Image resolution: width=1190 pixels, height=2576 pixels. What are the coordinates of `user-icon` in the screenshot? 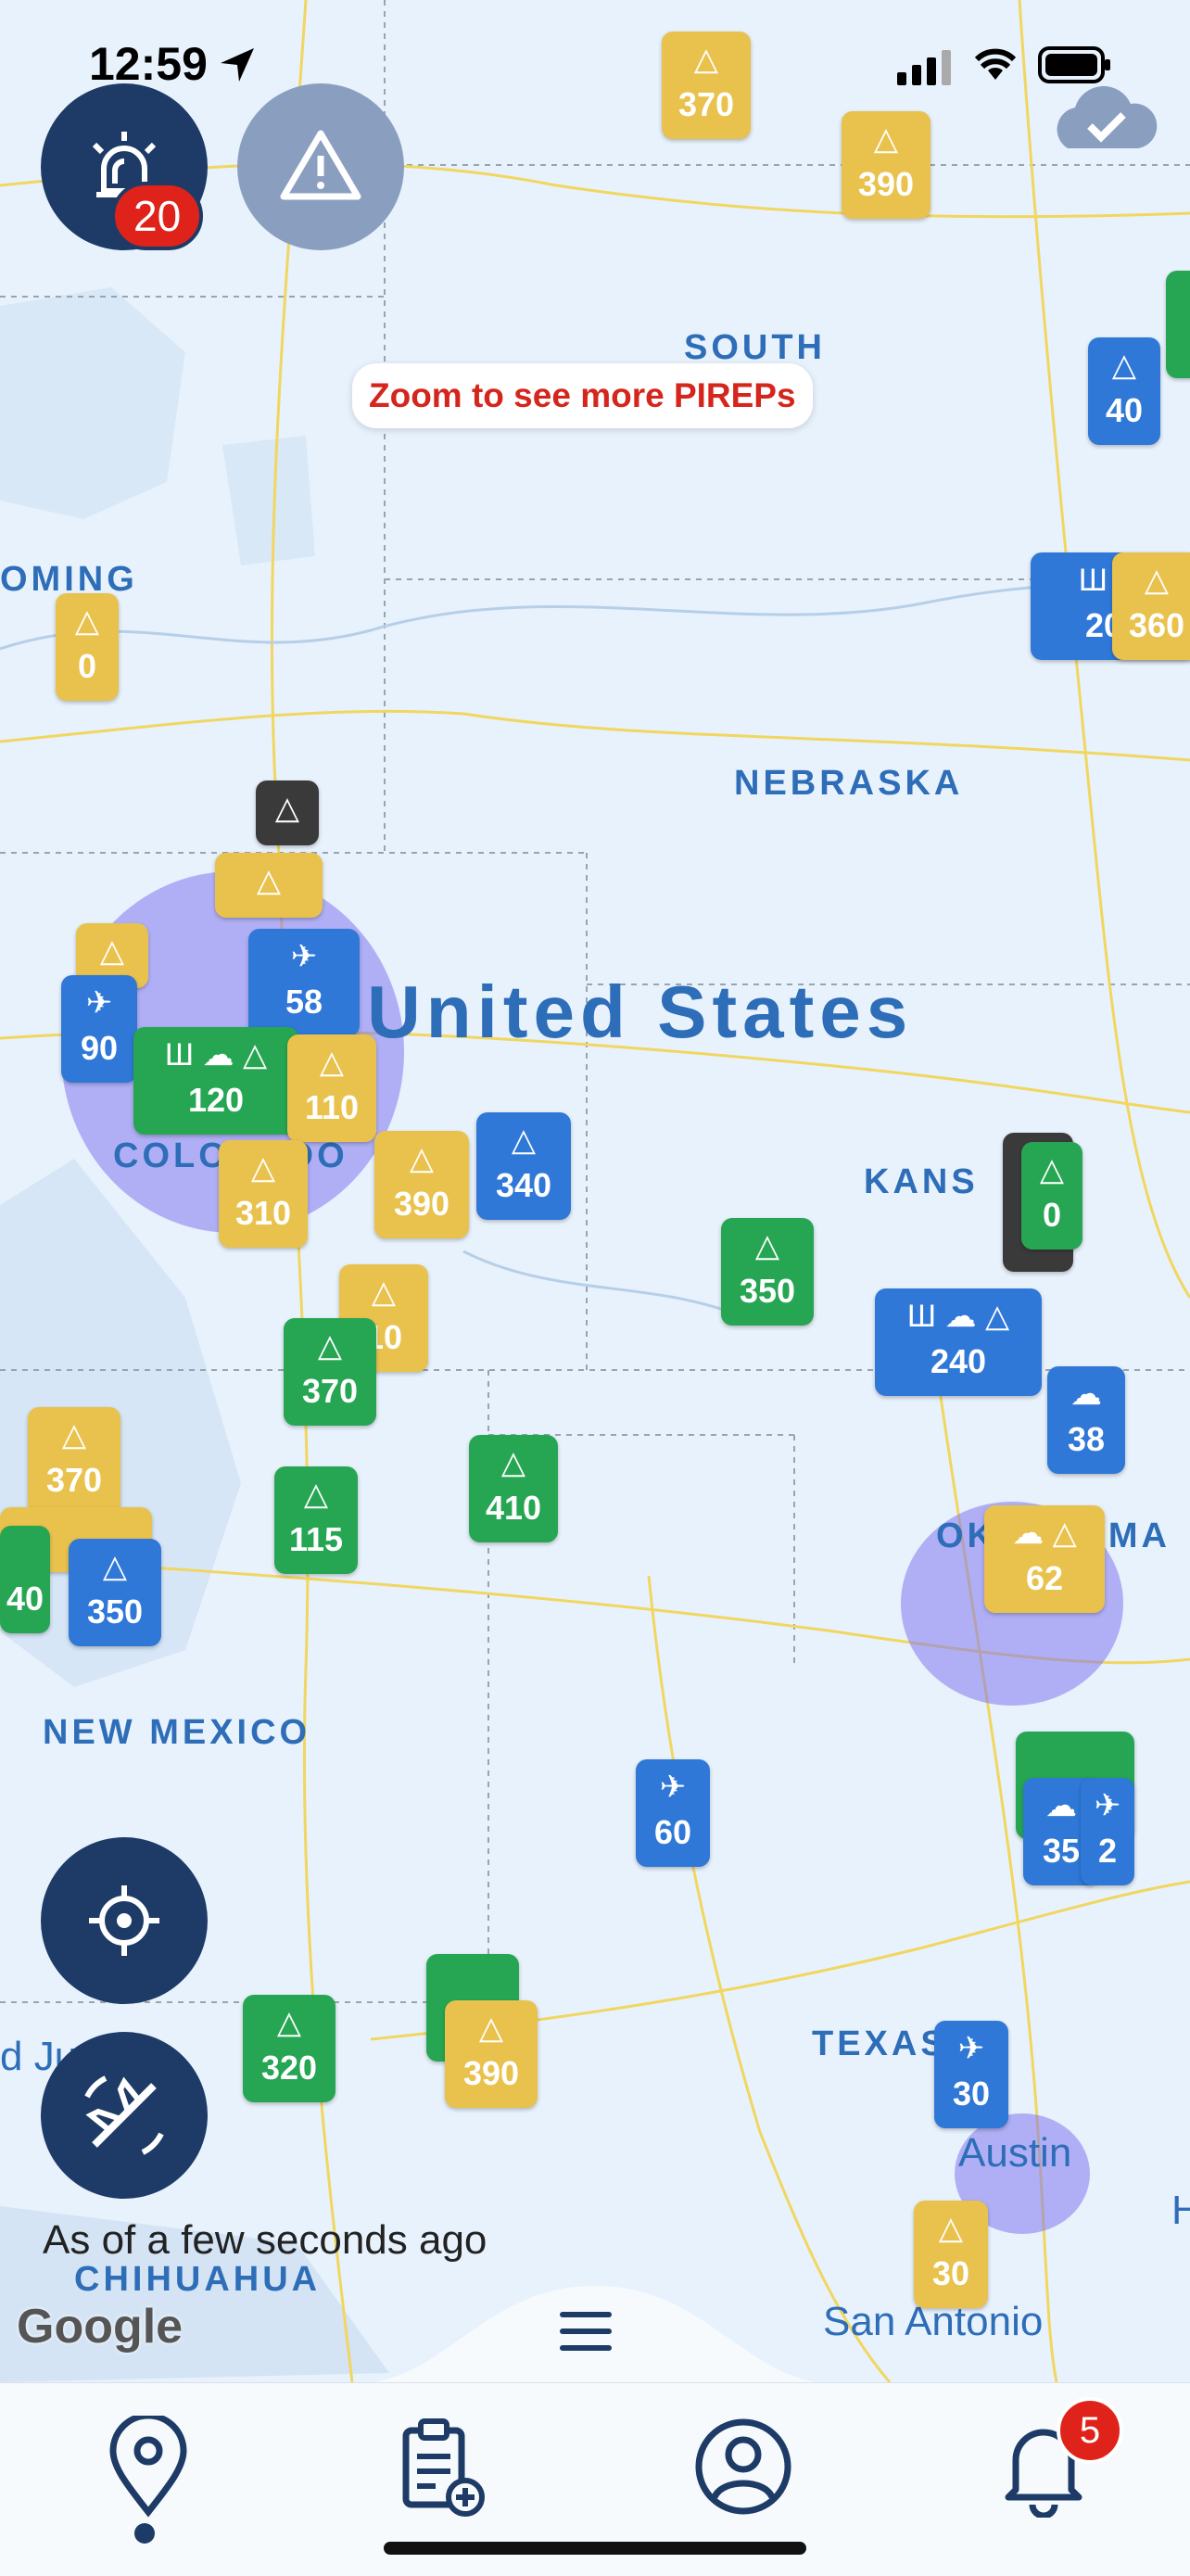 It's located at (743, 2466).